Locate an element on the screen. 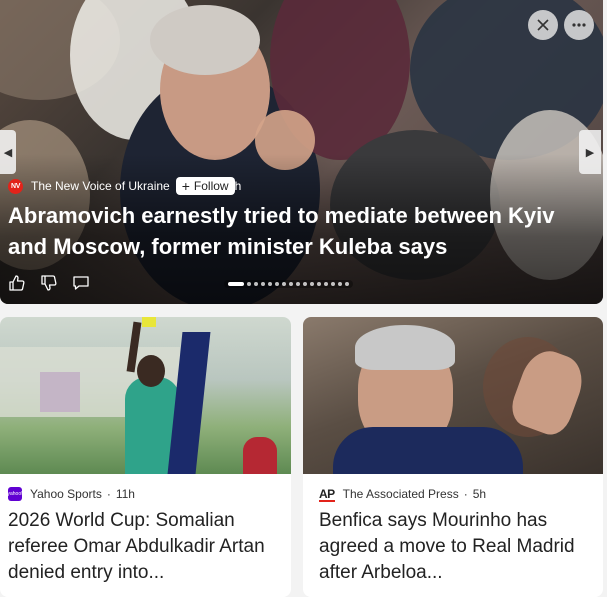 The height and width of the screenshot is (597, 607). more-options-button is located at coordinates (579, 25).